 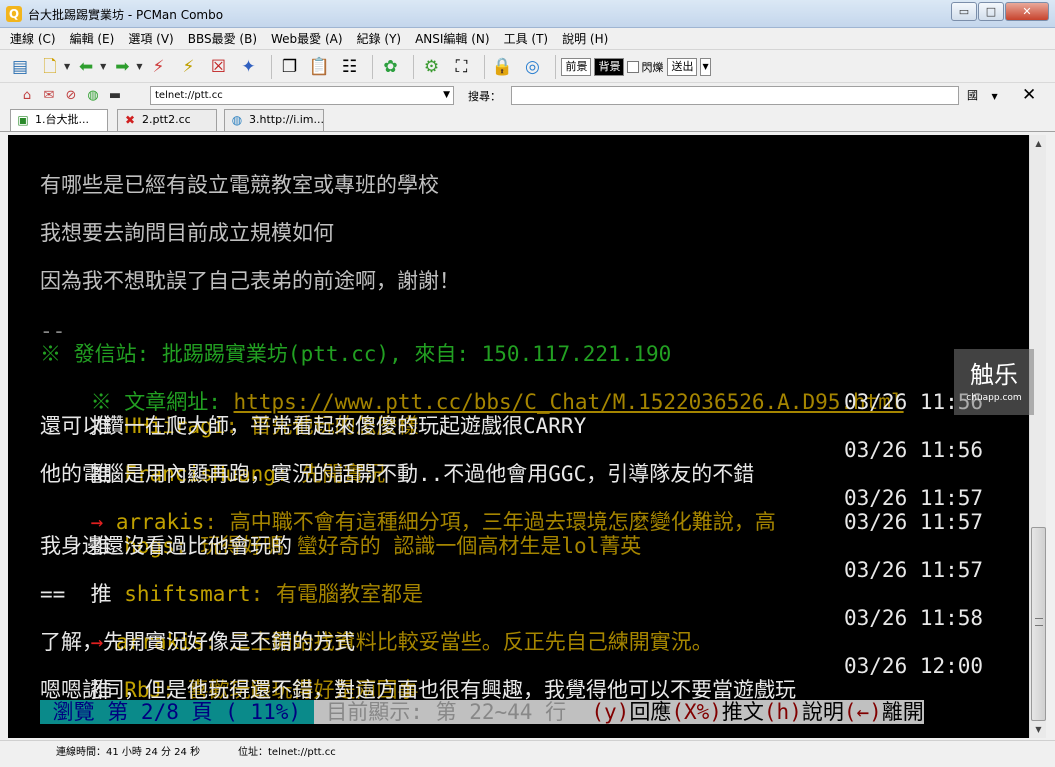 I want to click on menu-connection: 連線 (C), so click(x=33, y=38).